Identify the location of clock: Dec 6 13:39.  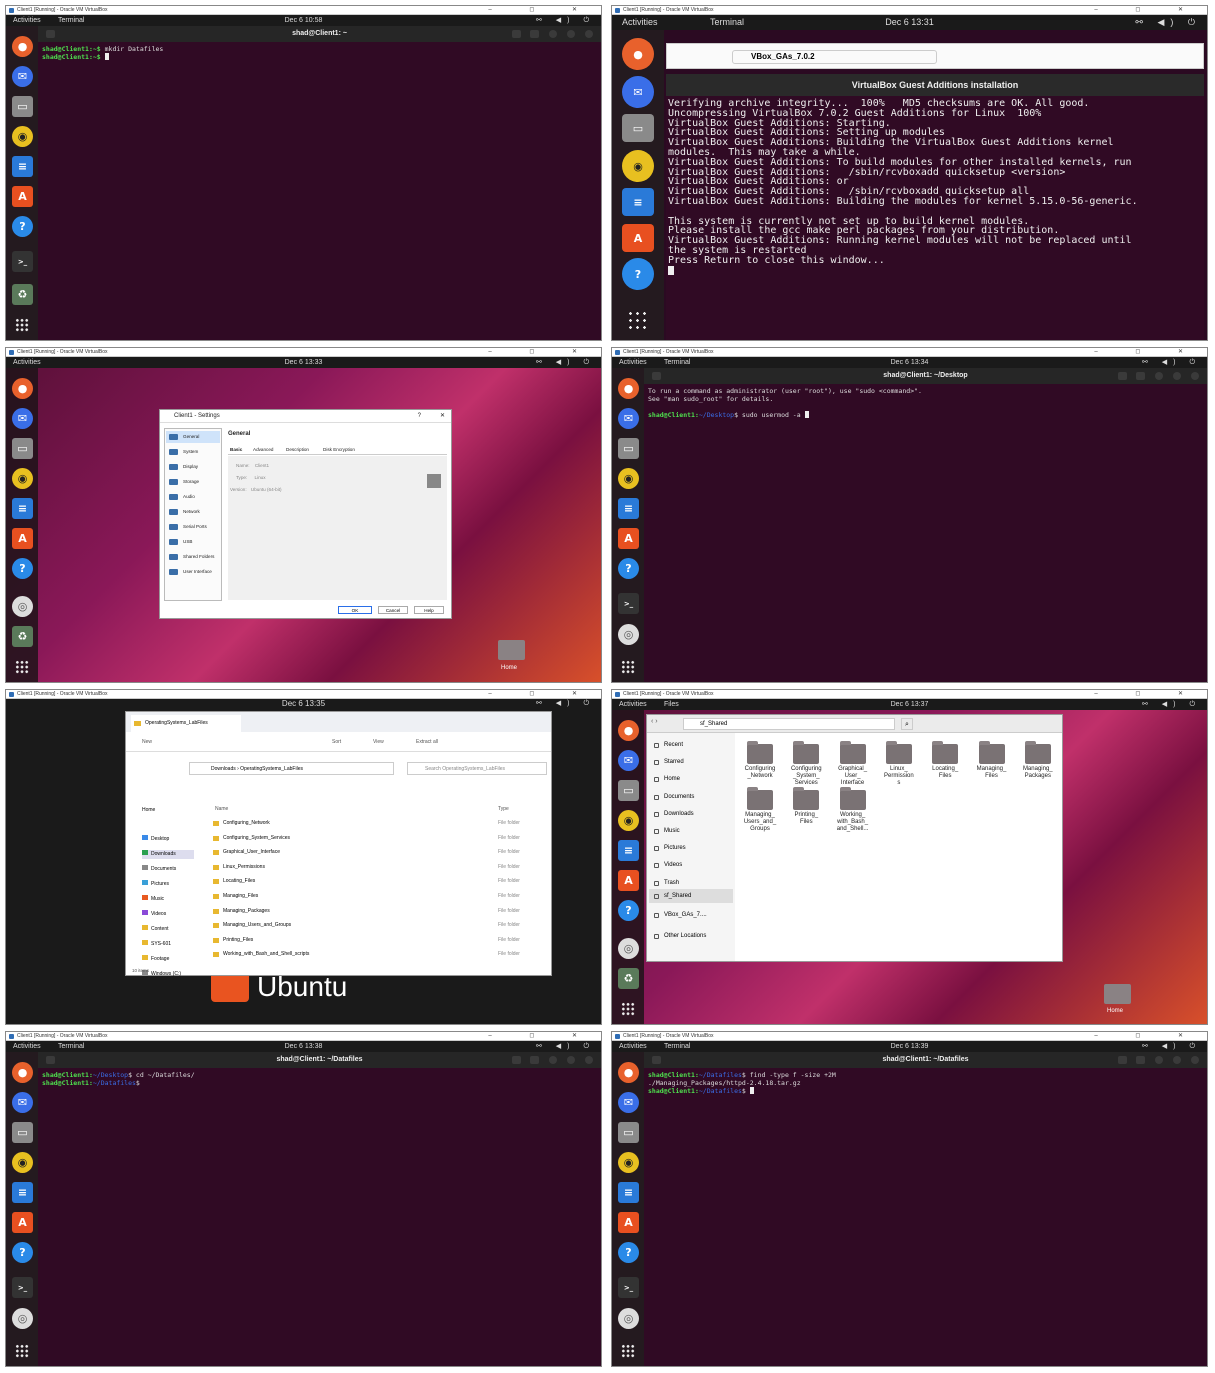
(909, 1046).